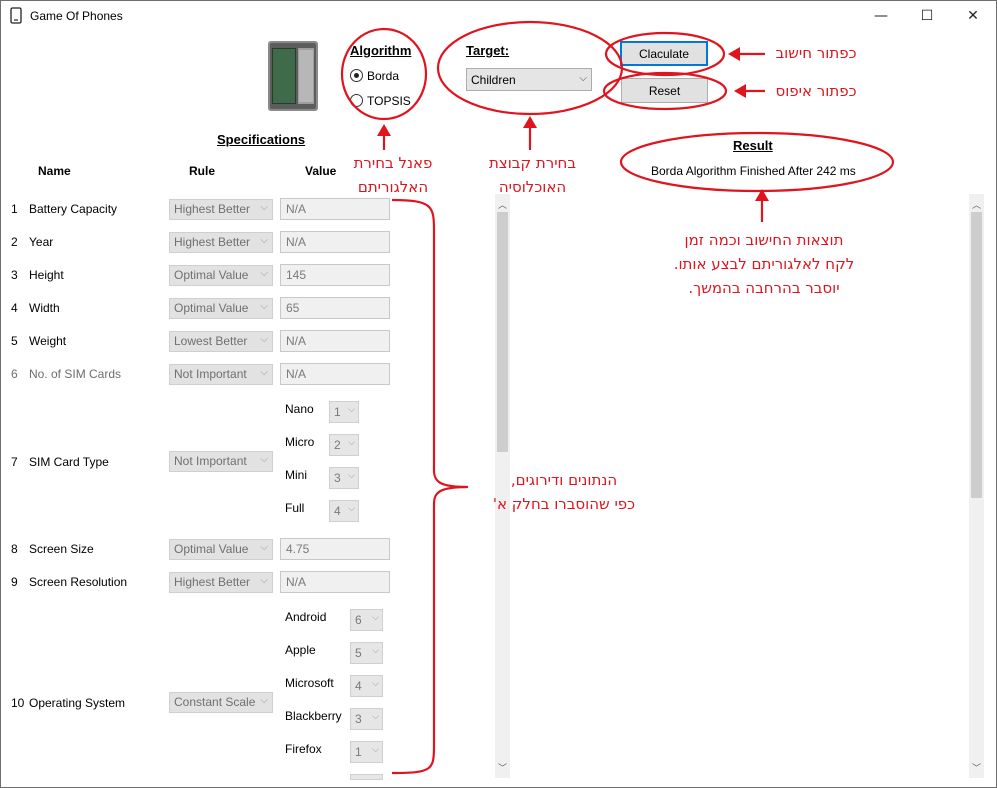 The image size is (997, 788). Describe the element at coordinates (430, 486) in the screenshot. I see `data-bracket` at that location.